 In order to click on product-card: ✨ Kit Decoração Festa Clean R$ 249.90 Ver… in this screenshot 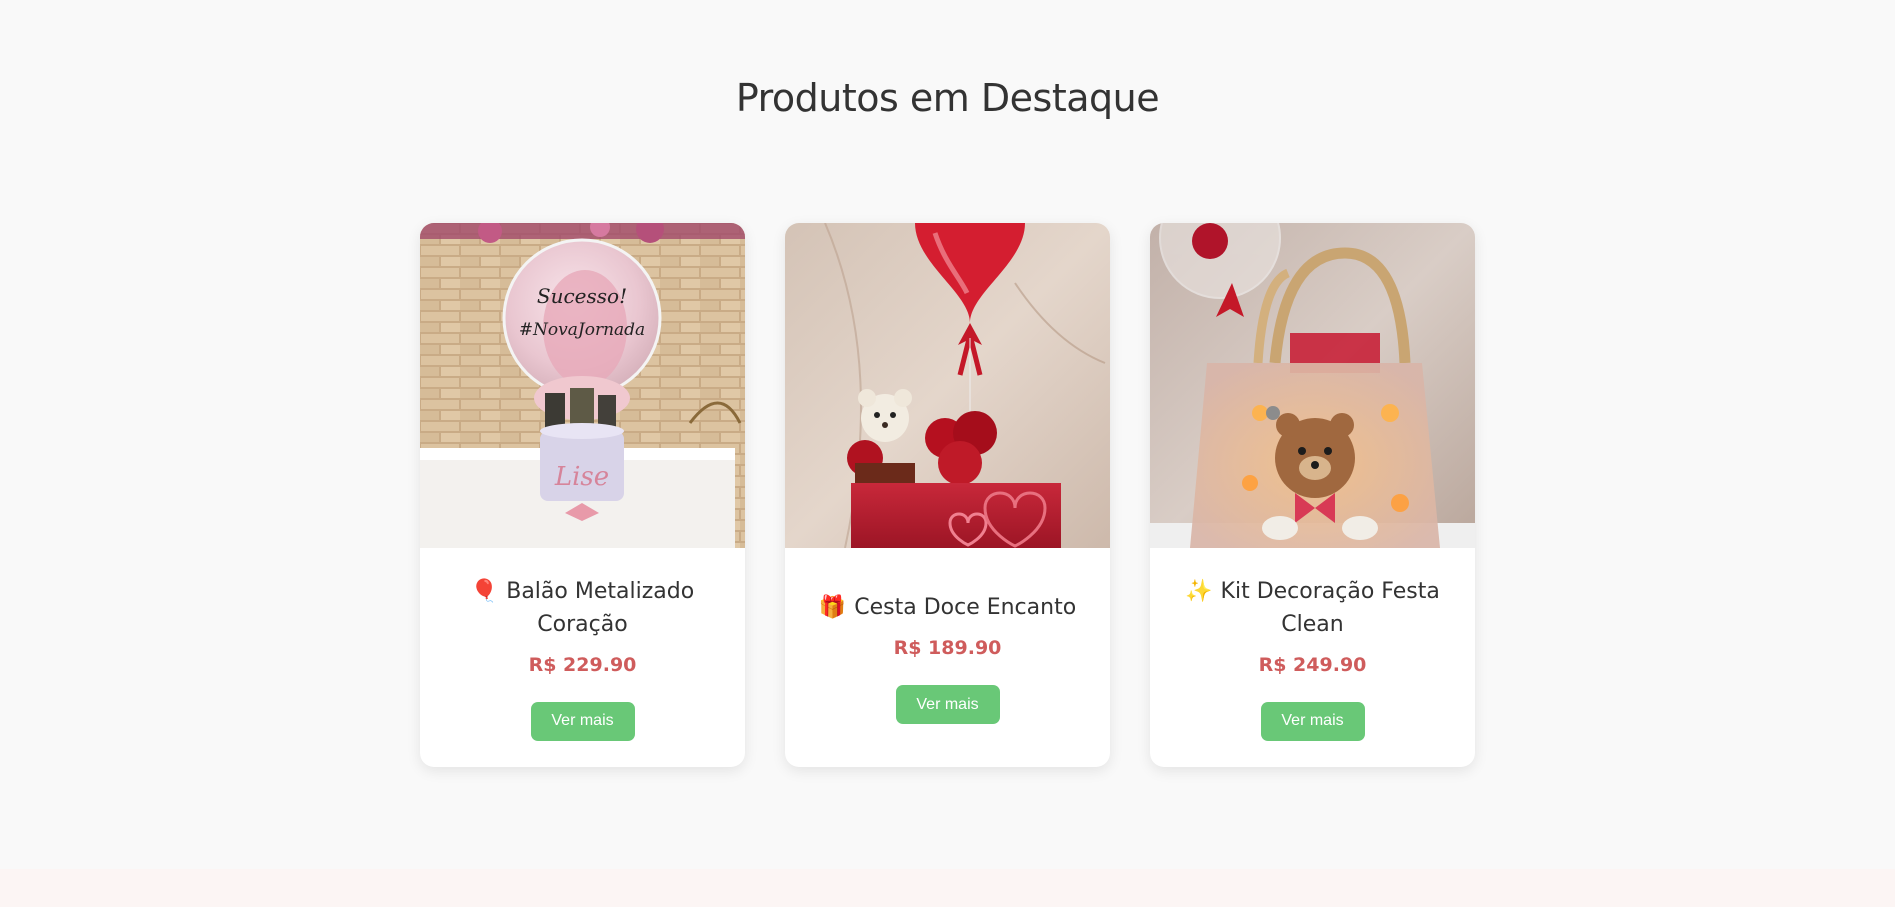, I will do `click(1312, 495)`.